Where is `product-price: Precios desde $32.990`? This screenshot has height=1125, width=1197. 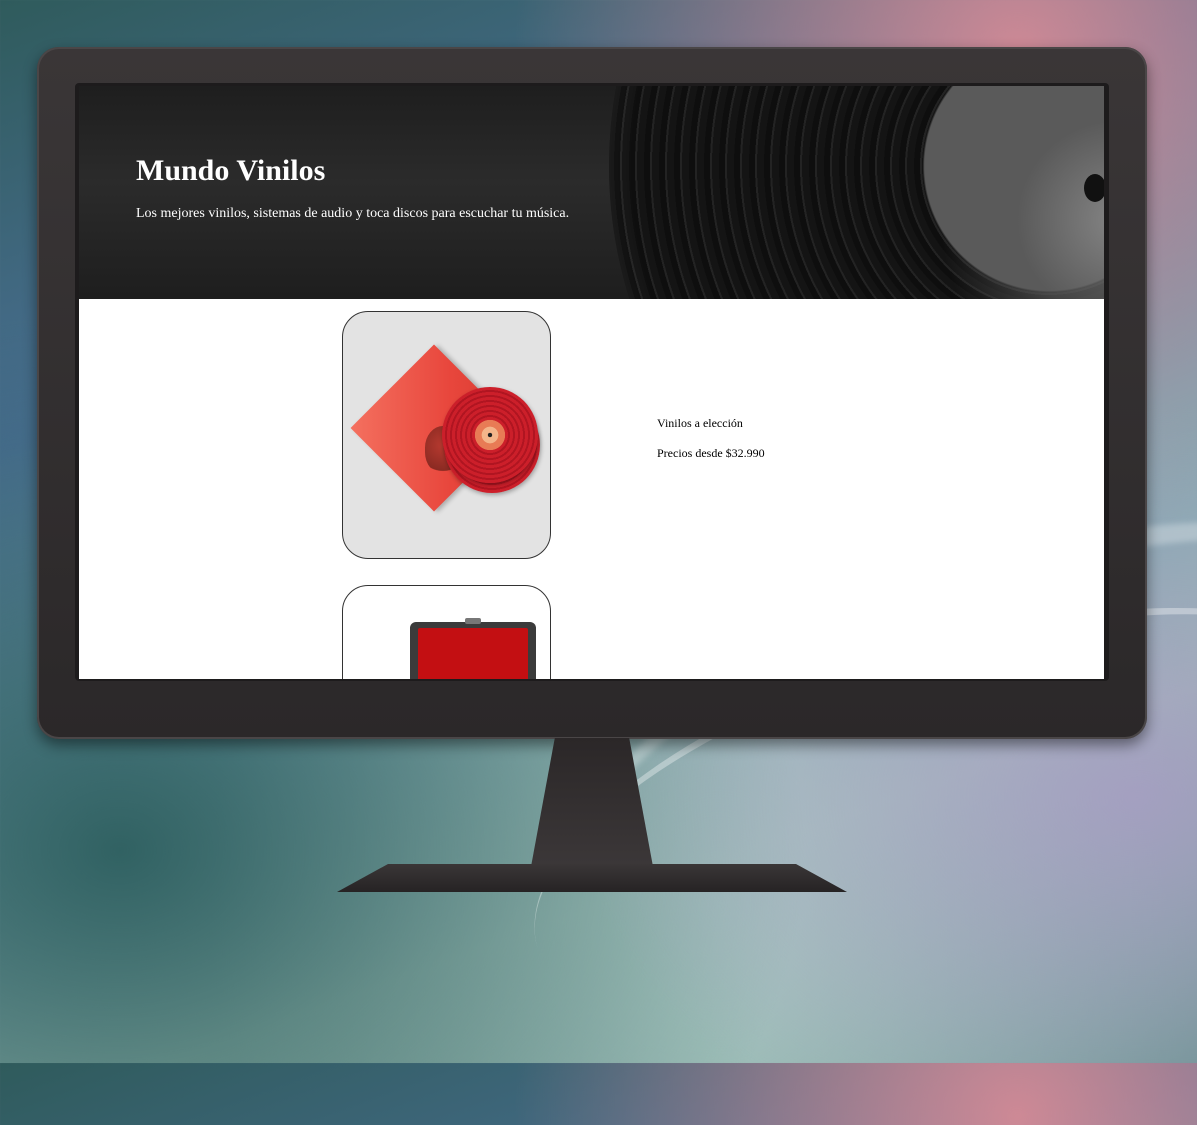 product-price: Precios desde $32.990 is located at coordinates (711, 453).